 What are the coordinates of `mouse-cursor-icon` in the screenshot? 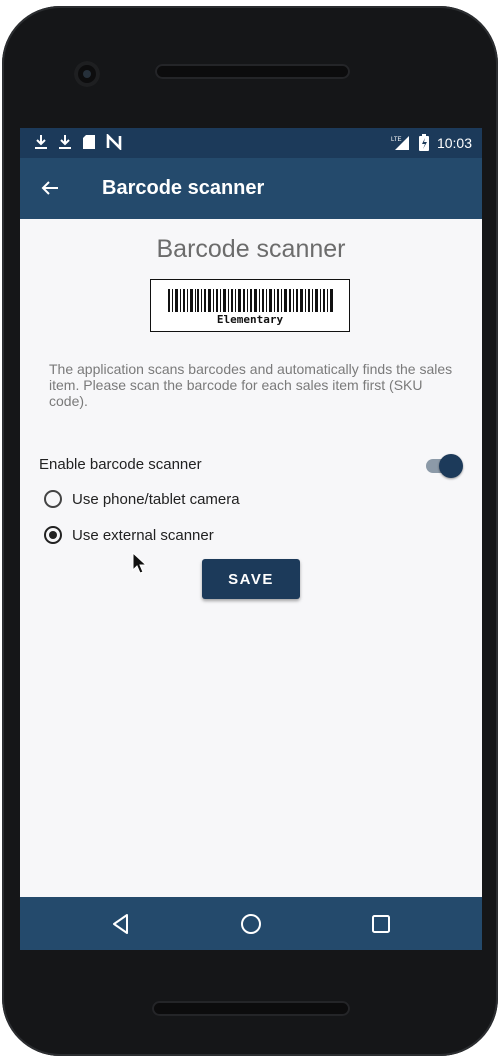 It's located at (140, 563).